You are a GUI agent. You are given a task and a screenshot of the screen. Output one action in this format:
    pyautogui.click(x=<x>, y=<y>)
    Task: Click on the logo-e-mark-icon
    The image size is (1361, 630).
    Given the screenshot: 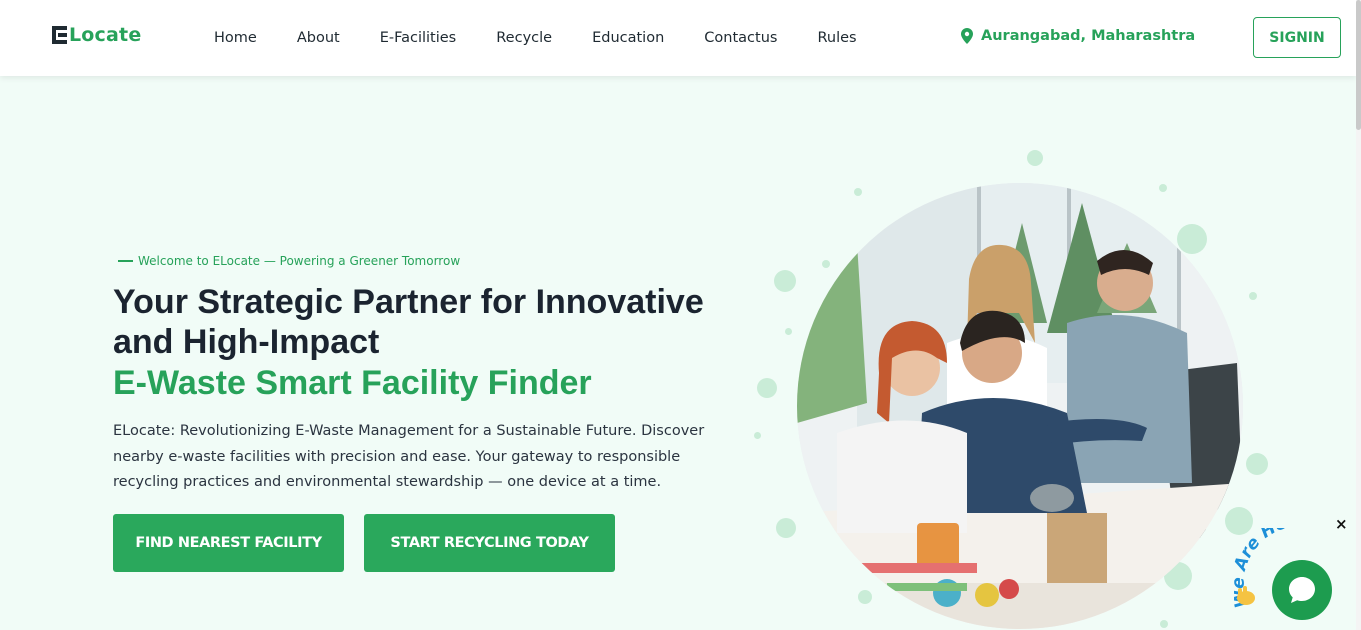 What is the action you would take?
    pyautogui.click(x=59, y=35)
    